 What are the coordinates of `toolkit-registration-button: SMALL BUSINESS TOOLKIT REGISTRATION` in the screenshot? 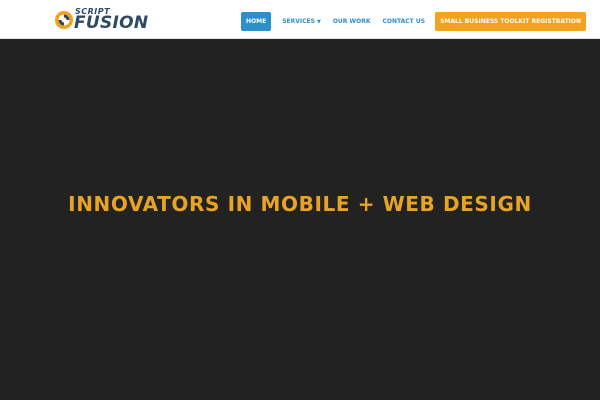 It's located at (511, 21).